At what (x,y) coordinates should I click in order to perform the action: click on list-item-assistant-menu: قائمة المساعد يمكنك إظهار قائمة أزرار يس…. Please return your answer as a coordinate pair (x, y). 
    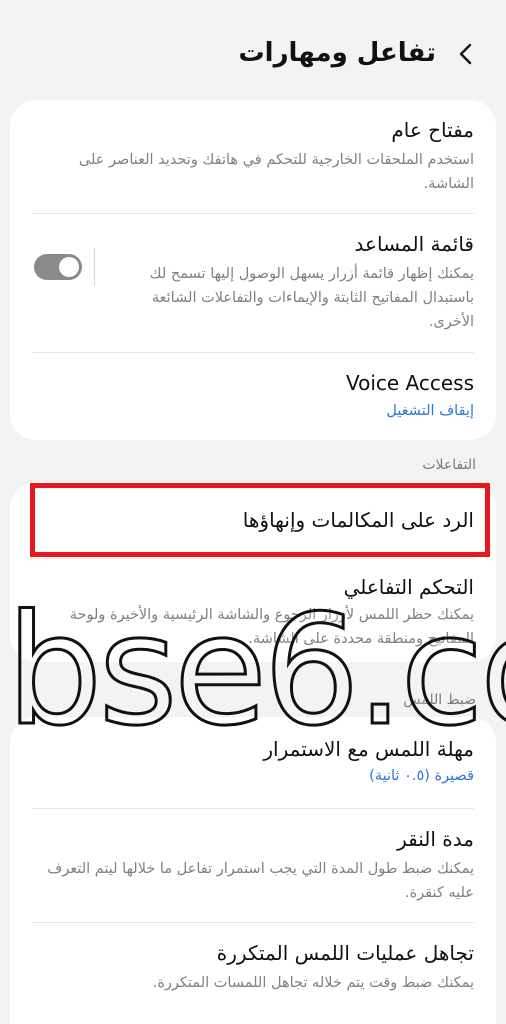
    Looking at the image, I should click on (253, 283).